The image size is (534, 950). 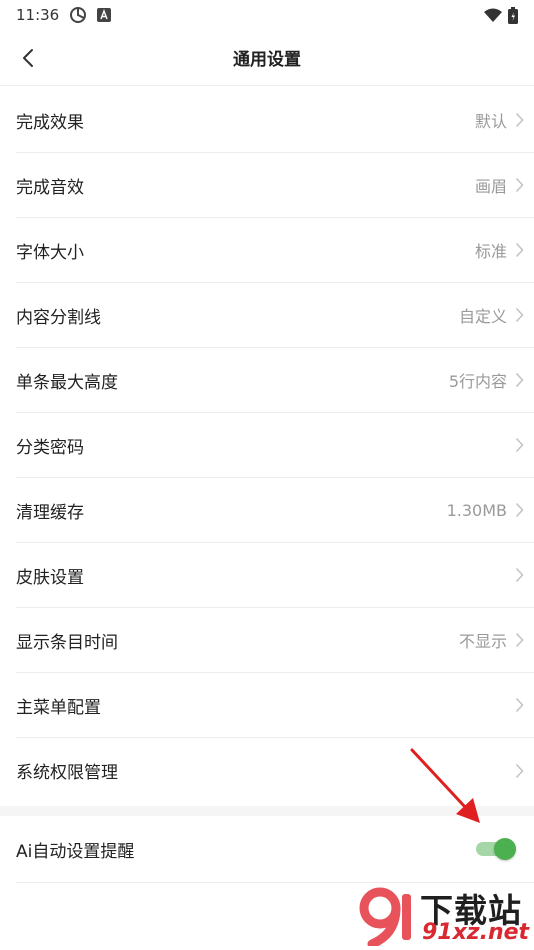 I want to click on setting-label: 完成音效, so click(x=50, y=187).